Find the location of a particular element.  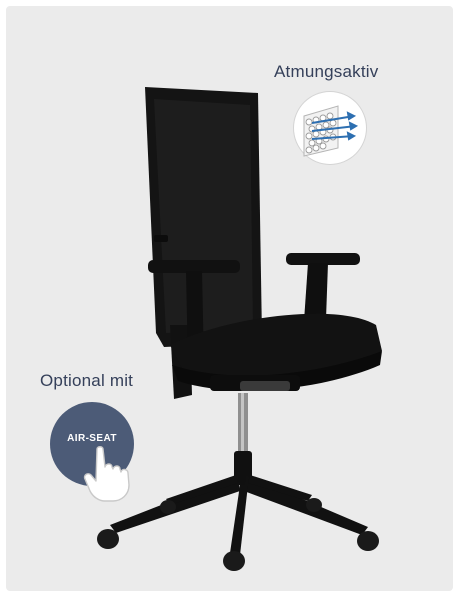

breathable-mesh-icon is located at coordinates (330, 128).